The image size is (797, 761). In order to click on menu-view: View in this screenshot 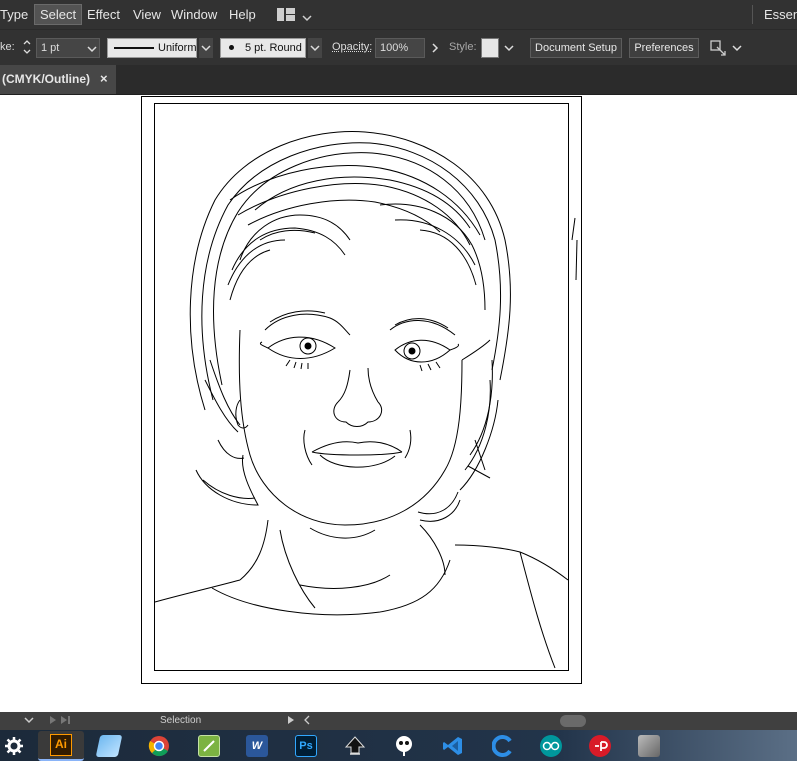, I will do `click(147, 14)`.